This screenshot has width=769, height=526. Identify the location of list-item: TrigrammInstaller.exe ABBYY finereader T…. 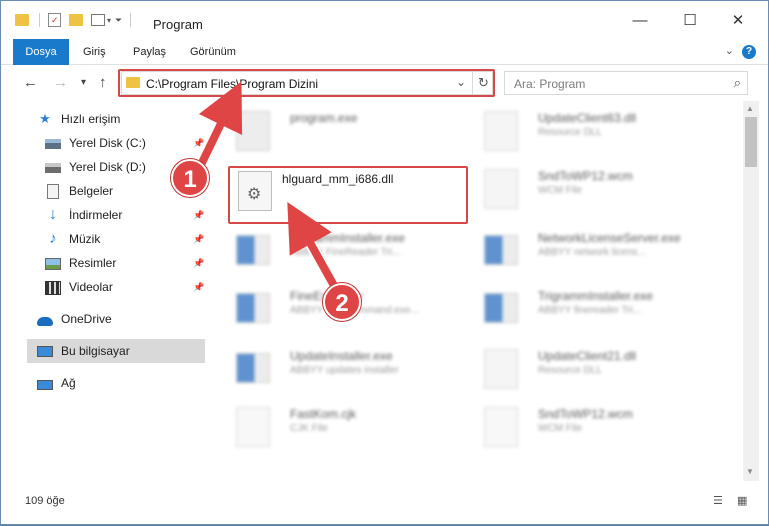
(576, 311).